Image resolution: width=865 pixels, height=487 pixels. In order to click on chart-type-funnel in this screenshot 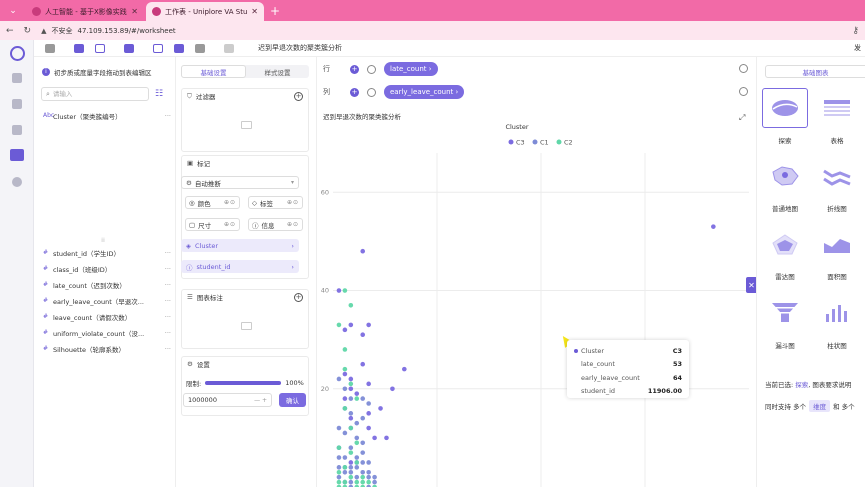, I will do `click(785, 312)`.